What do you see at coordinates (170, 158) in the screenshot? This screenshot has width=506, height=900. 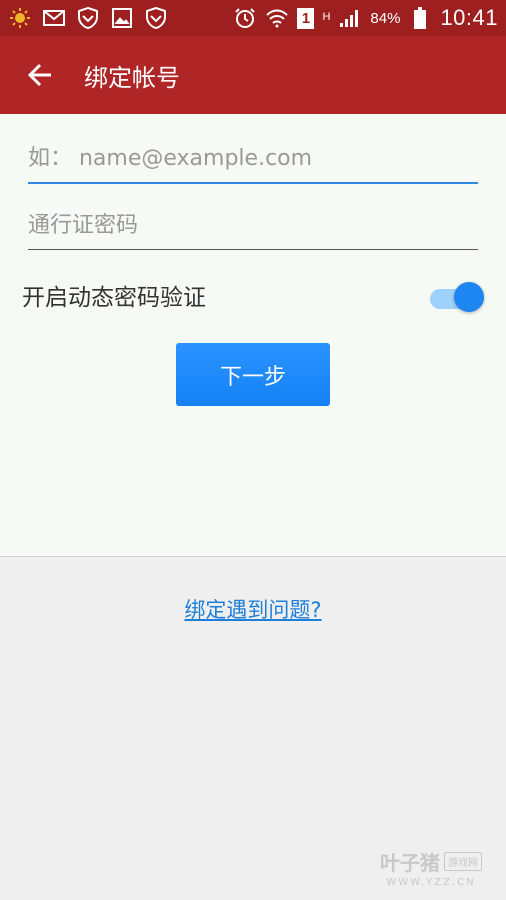 I see `email-placeholder: 如： name@example.com` at bounding box center [170, 158].